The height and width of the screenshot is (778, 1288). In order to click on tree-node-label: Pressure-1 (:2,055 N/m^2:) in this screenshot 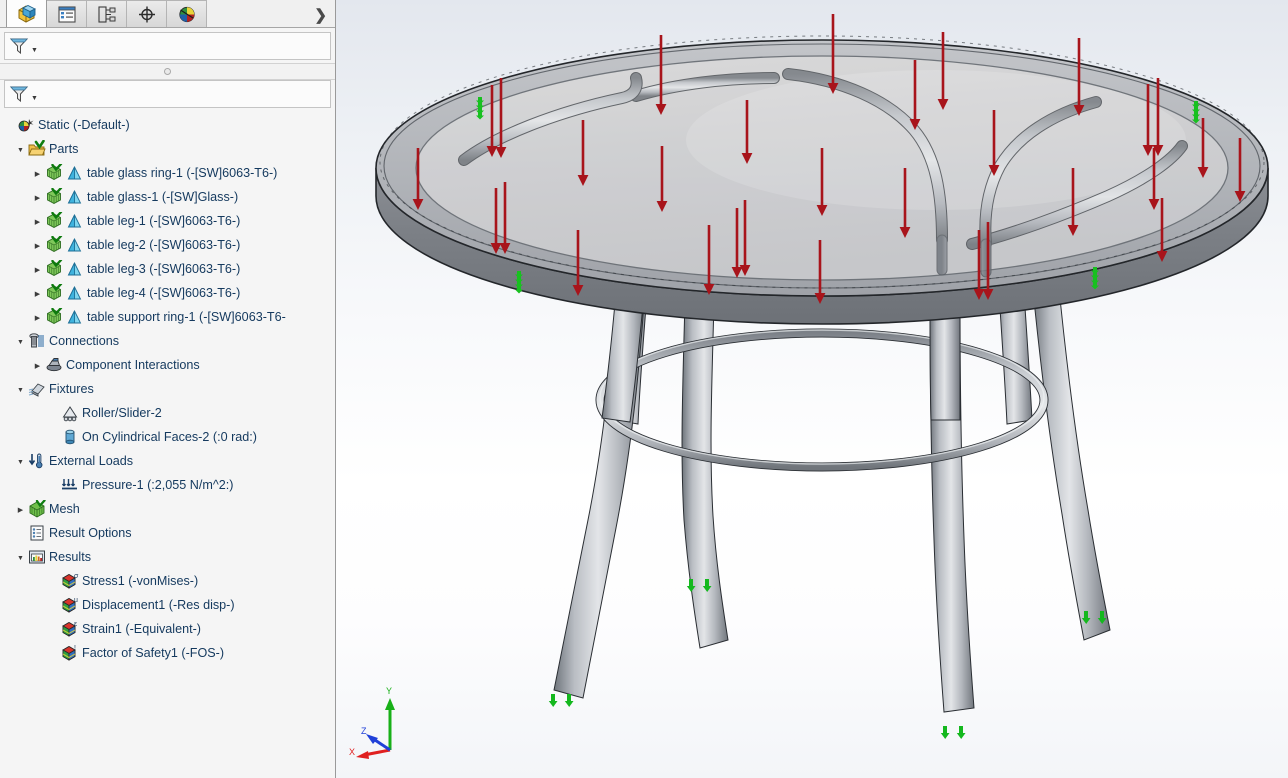, I will do `click(158, 485)`.